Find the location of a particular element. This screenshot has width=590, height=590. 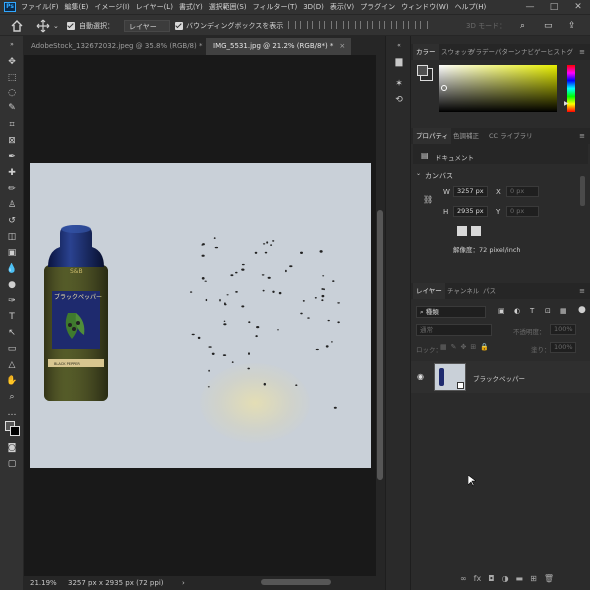

brush-tool-icon: ✏ is located at coordinates (12, 189).